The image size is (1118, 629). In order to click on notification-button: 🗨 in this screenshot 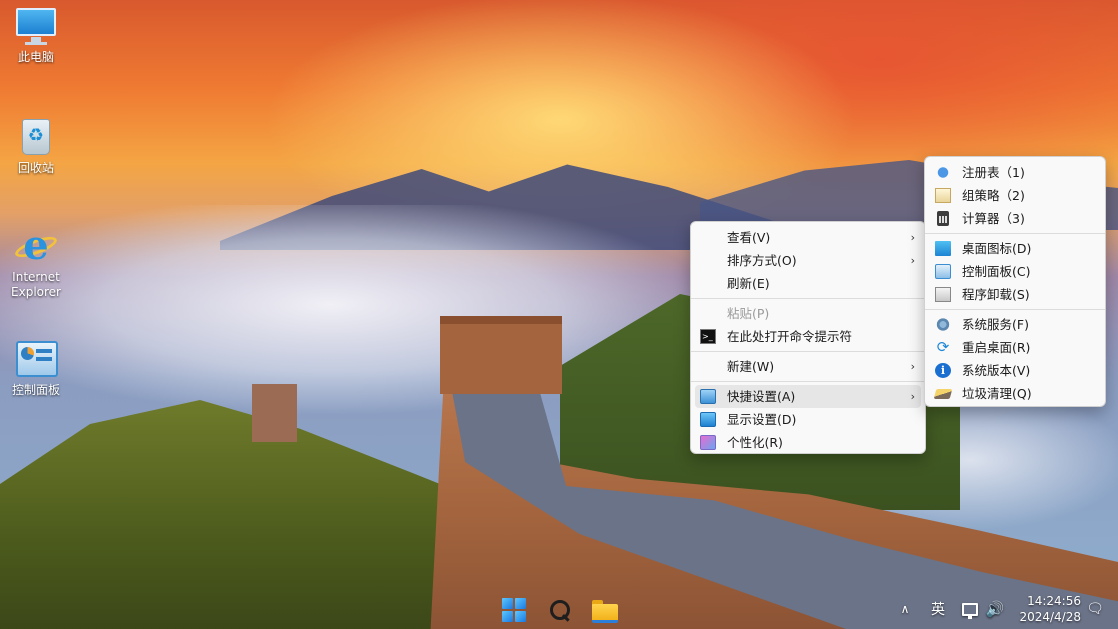, I will do `click(1095, 609)`.